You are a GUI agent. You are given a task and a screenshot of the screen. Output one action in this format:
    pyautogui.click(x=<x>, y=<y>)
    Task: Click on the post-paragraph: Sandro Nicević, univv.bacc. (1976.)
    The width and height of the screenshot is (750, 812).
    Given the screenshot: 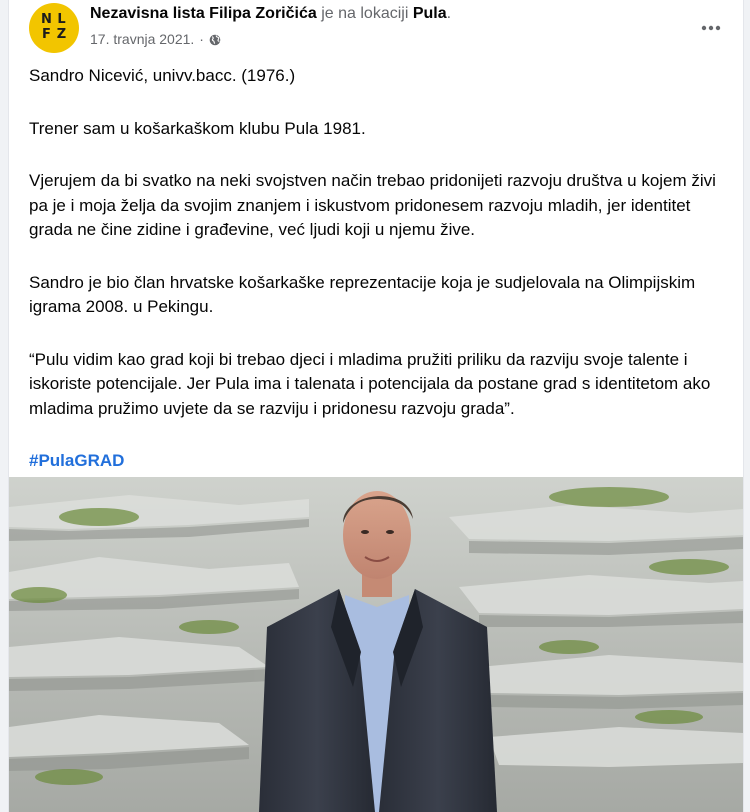 What is the action you would take?
    pyautogui.click(x=162, y=75)
    